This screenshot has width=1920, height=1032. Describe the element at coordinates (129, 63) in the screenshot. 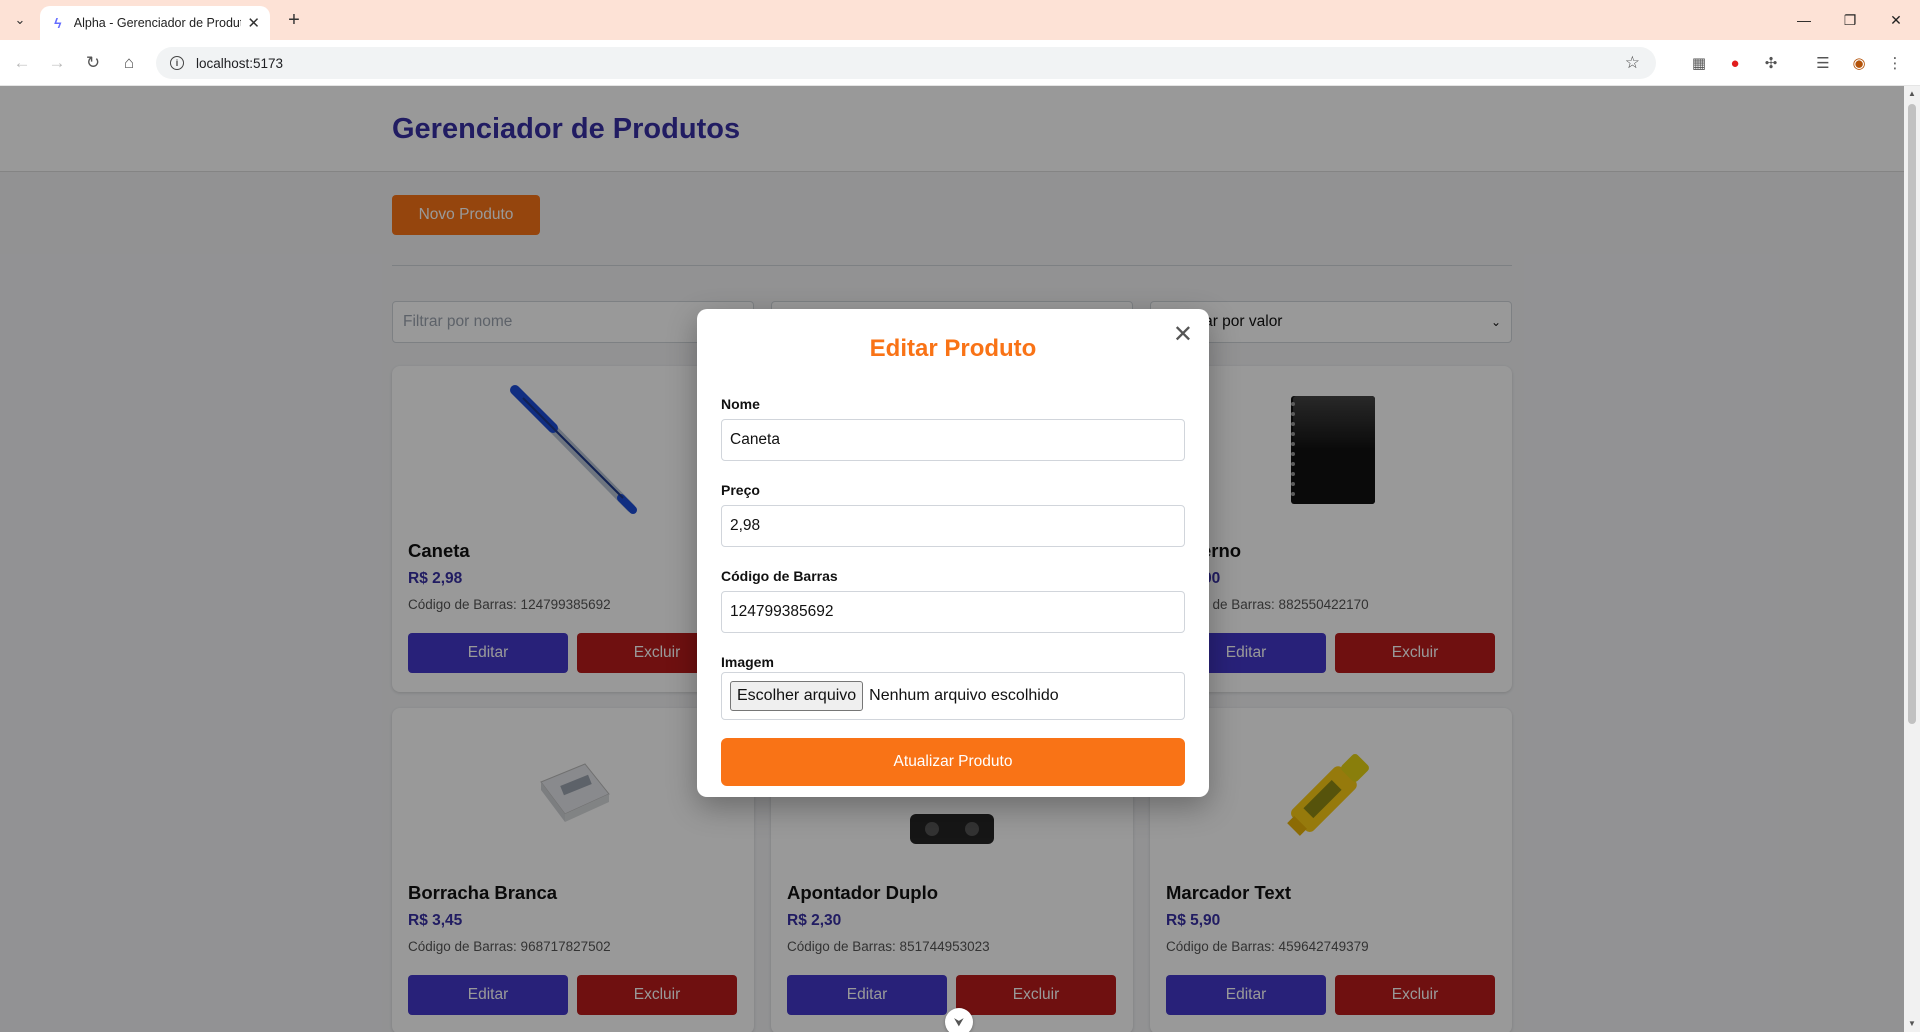

I see `home-icon: ⌂` at that location.